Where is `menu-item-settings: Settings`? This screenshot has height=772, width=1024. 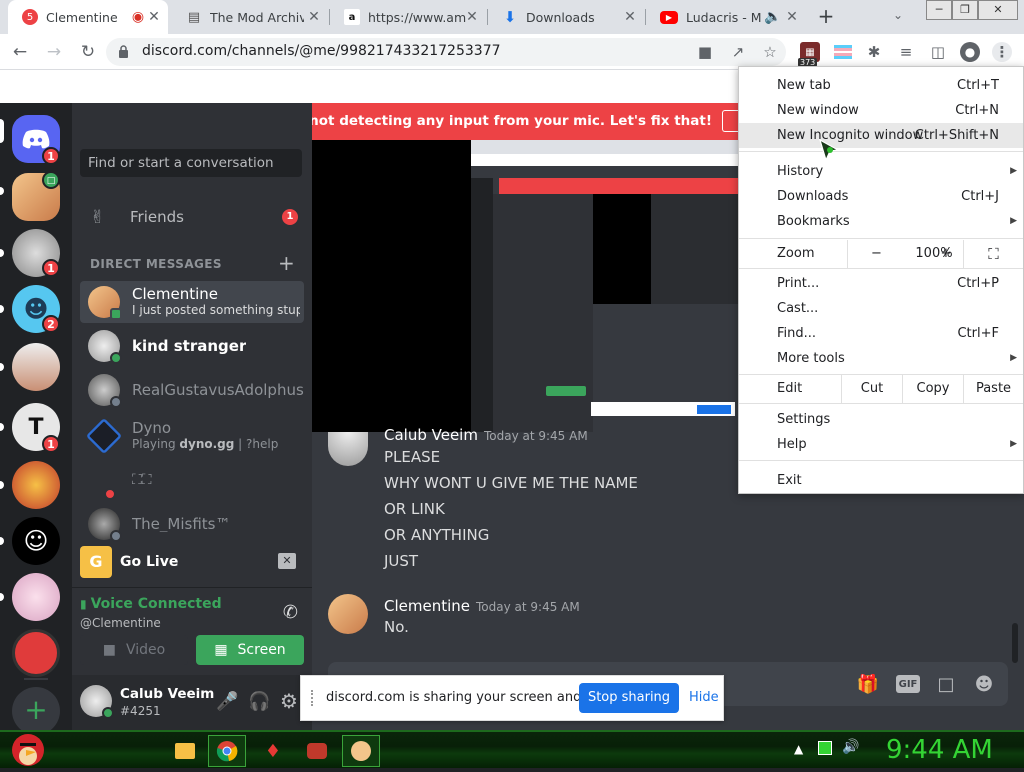 menu-item-settings: Settings is located at coordinates (881, 419).